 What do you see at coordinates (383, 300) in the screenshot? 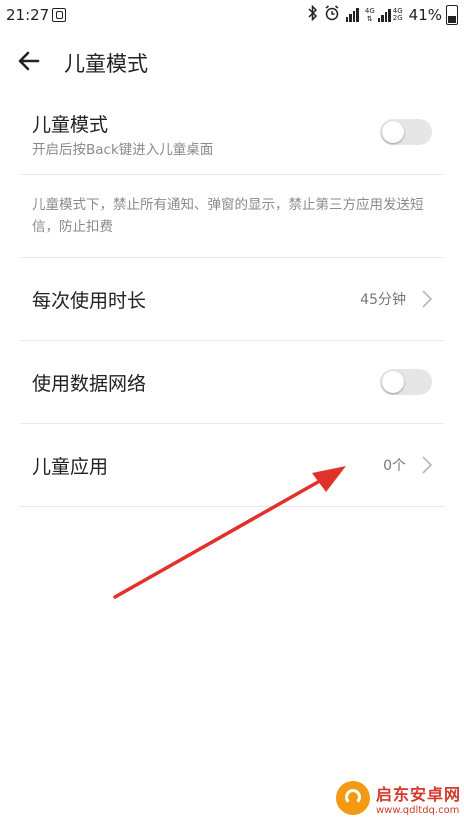
I see `usage-duration-value: 45分钟` at bounding box center [383, 300].